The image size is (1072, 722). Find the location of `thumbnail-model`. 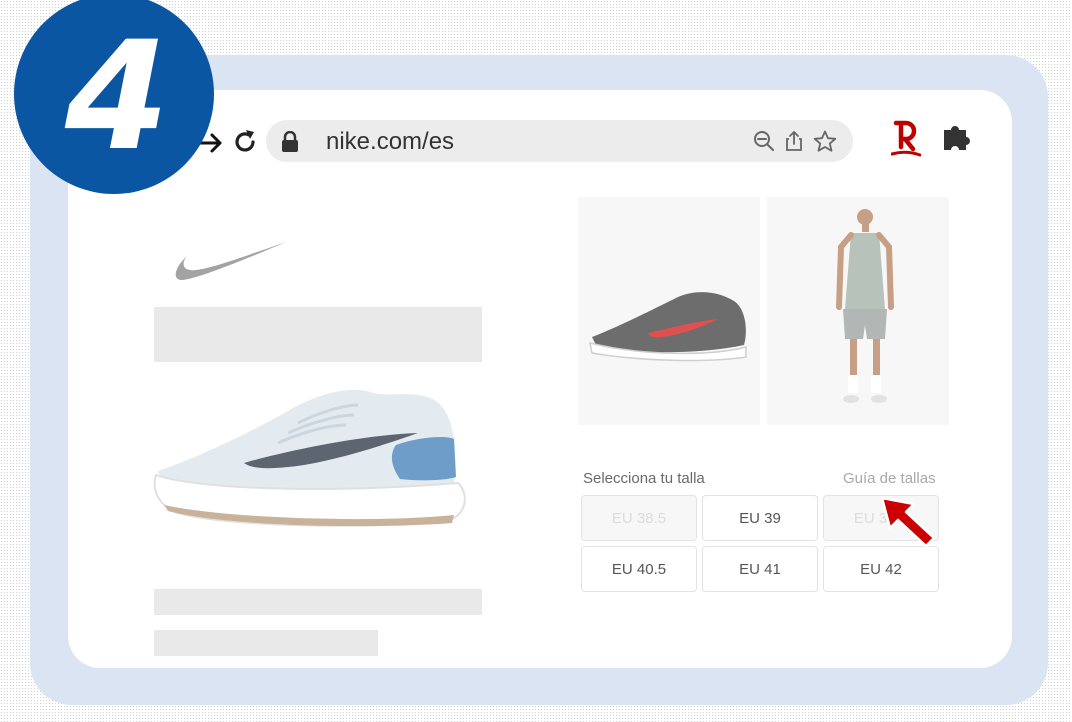

thumbnail-model is located at coordinates (858, 311).